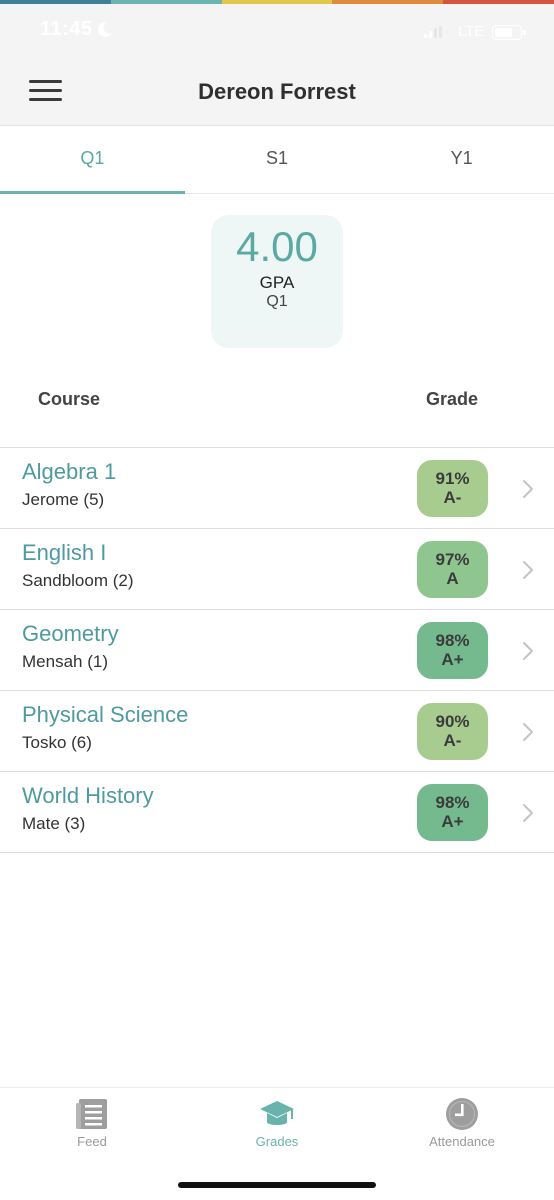  Describe the element at coordinates (69, 471) in the screenshot. I see `course-name: Algebra 1` at that location.